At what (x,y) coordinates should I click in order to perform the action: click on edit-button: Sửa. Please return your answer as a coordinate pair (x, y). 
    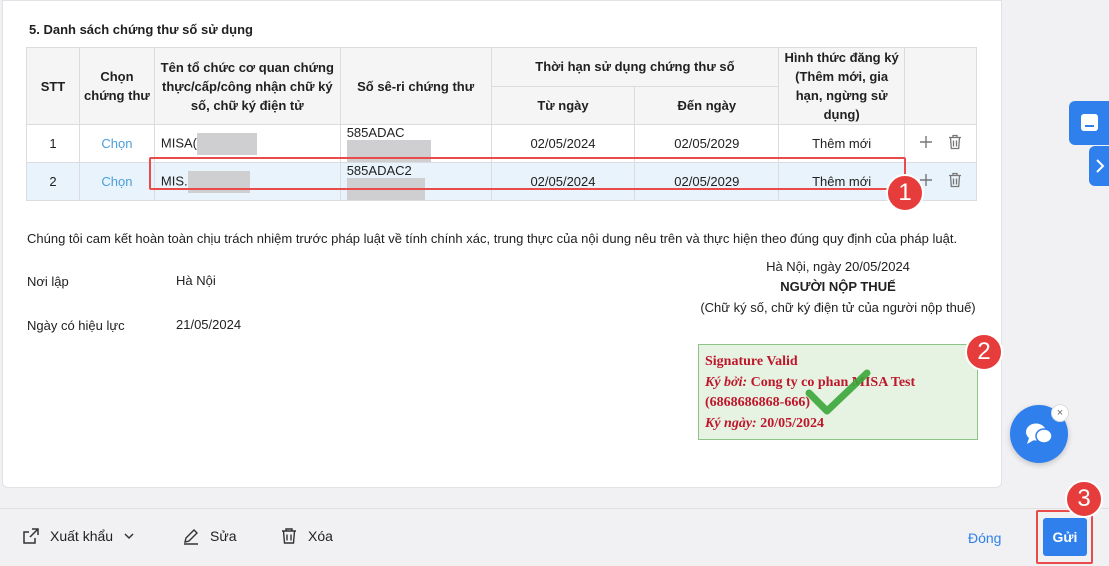
    Looking at the image, I should click on (209, 536).